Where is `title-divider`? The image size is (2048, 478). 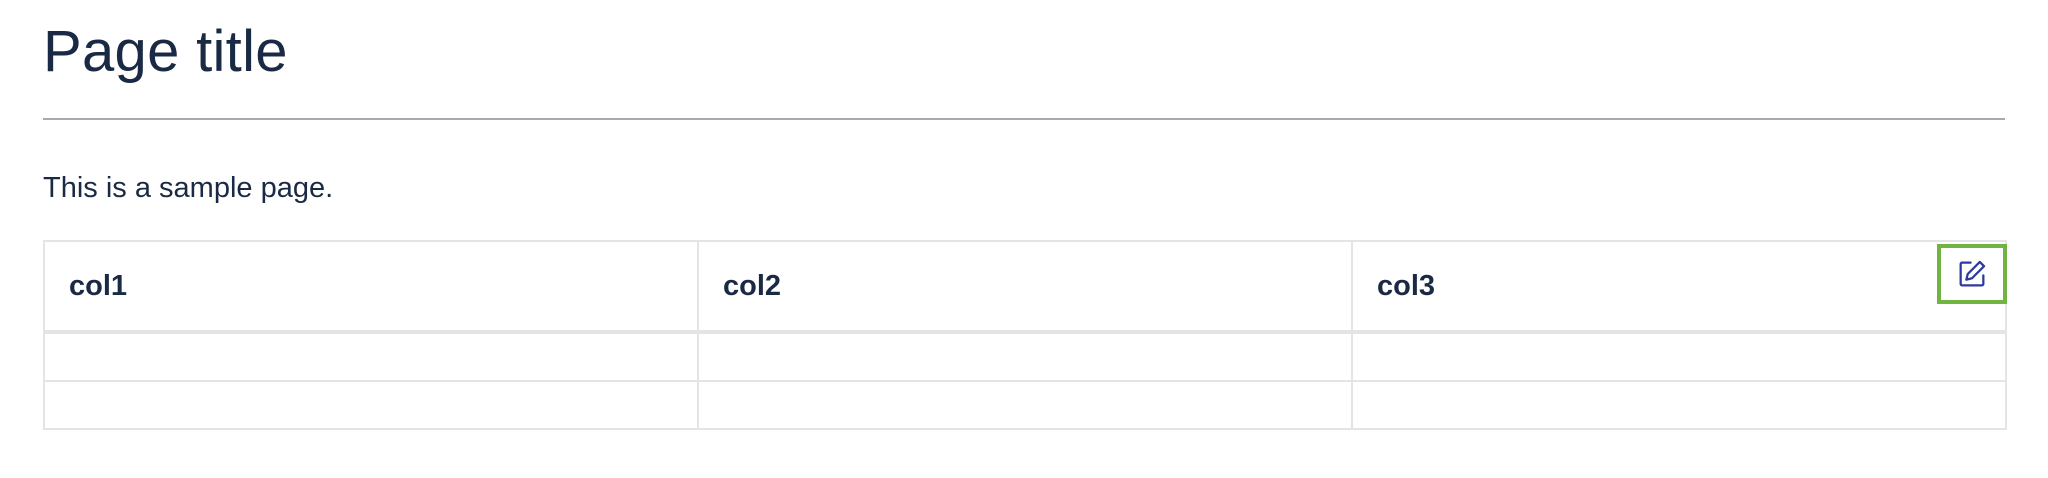
title-divider is located at coordinates (1024, 119).